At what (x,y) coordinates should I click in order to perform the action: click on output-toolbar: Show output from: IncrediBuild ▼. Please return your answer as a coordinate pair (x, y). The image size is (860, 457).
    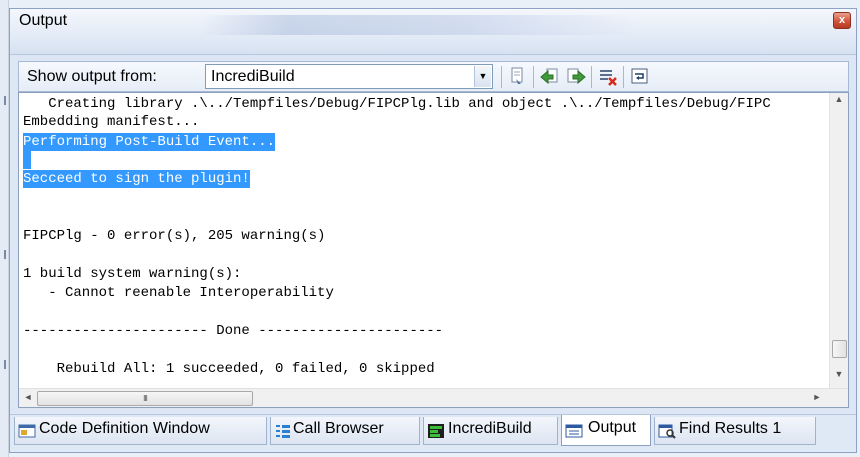
    Looking at the image, I should click on (433, 76).